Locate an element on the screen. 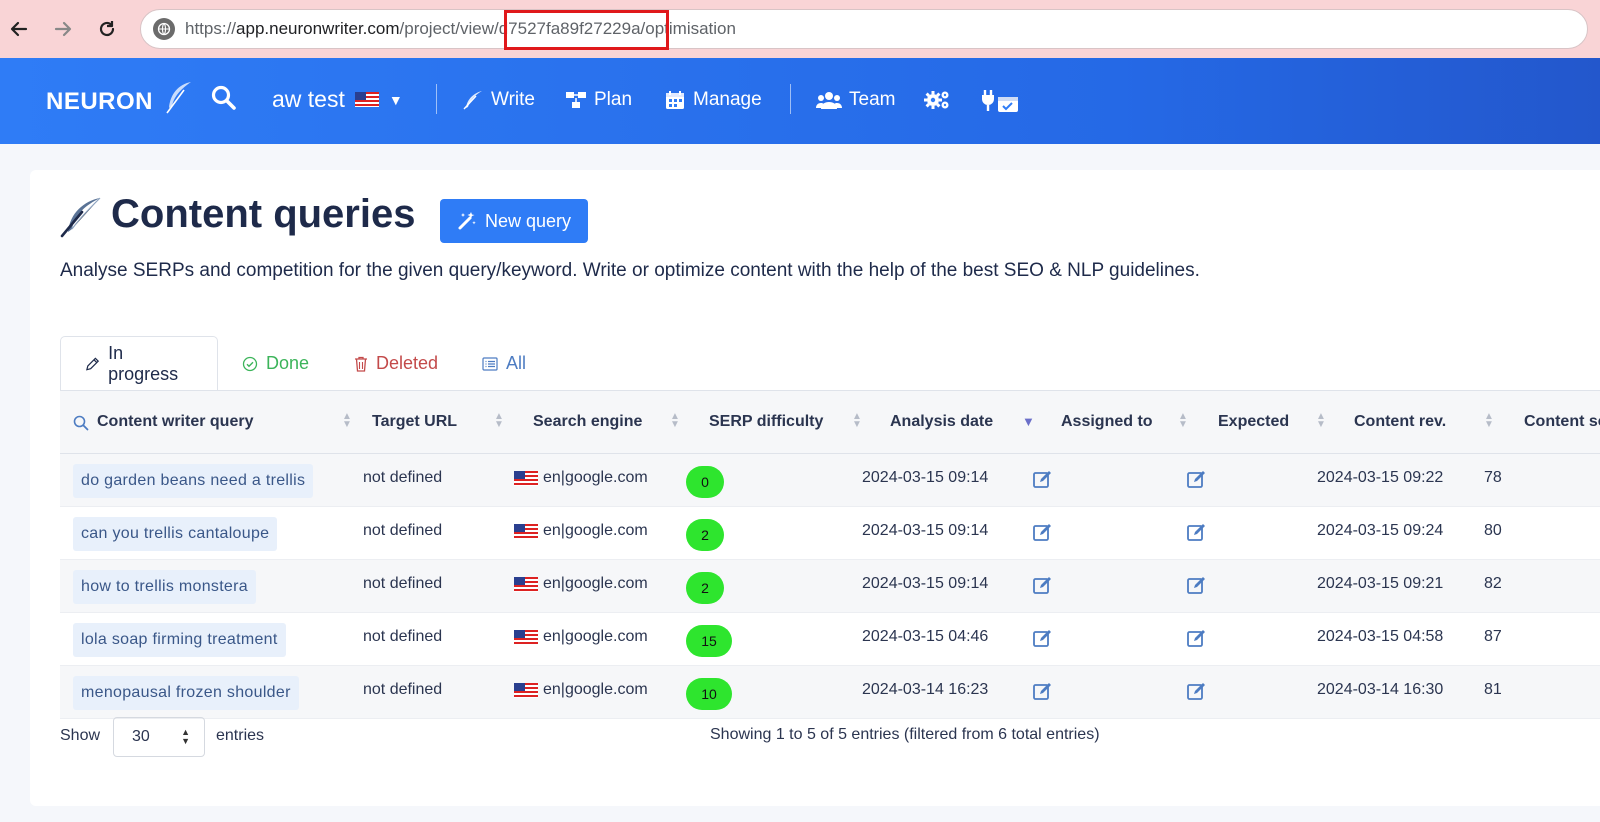 Image resolution: width=1600 pixels, height=822 pixels. col-expected: Expected is located at coordinates (1253, 422).